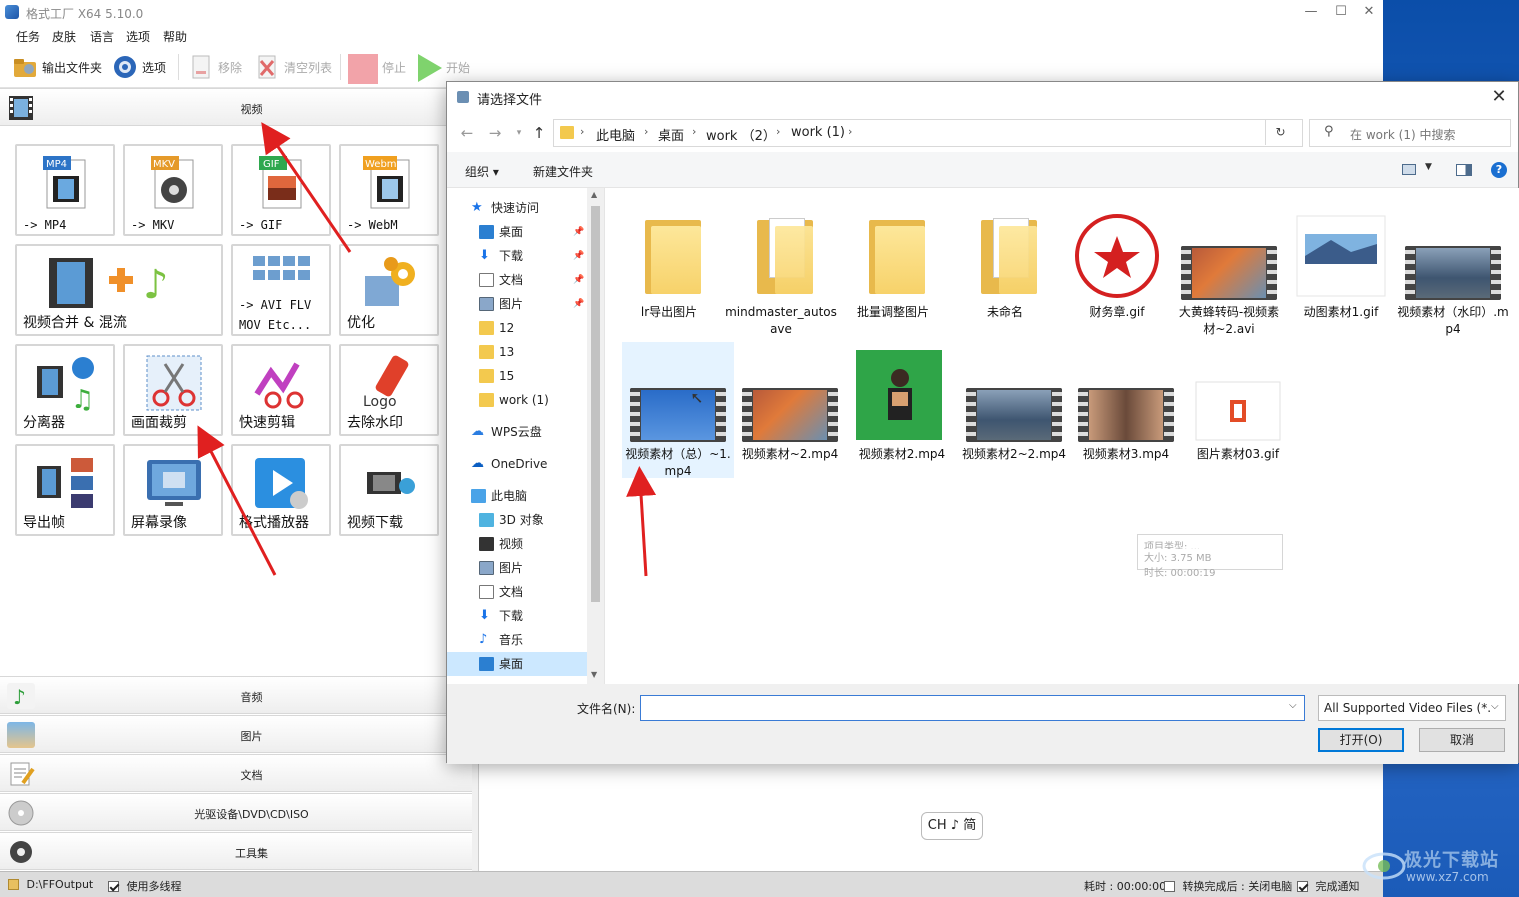 The height and width of the screenshot is (897, 1519). I want to click on tile-crop: 画面裁剪, so click(173, 390).